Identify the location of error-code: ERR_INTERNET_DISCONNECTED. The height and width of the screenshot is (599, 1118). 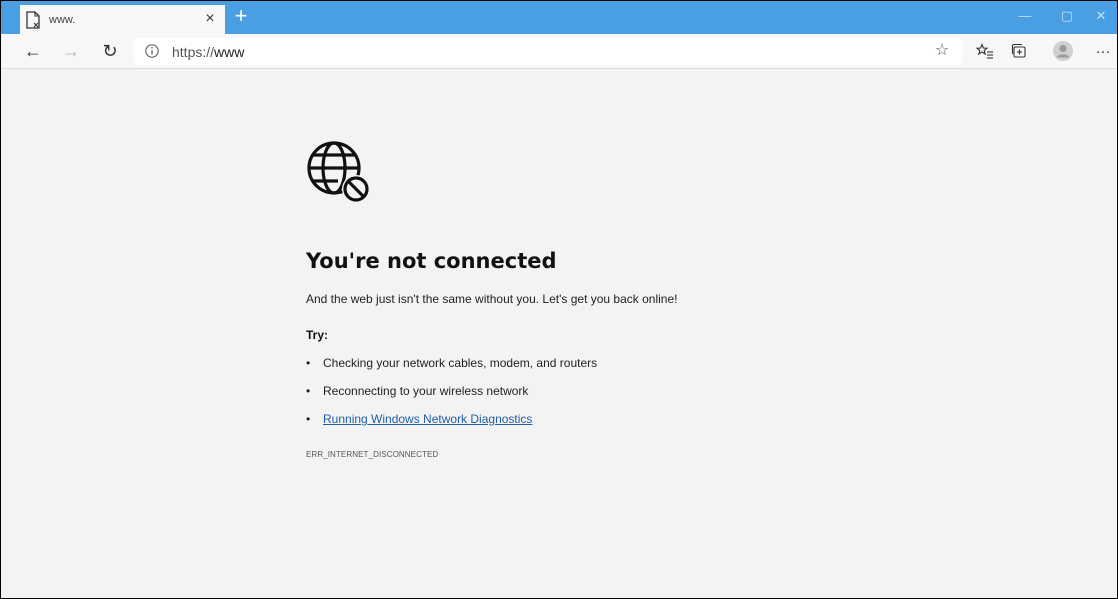
(372, 454).